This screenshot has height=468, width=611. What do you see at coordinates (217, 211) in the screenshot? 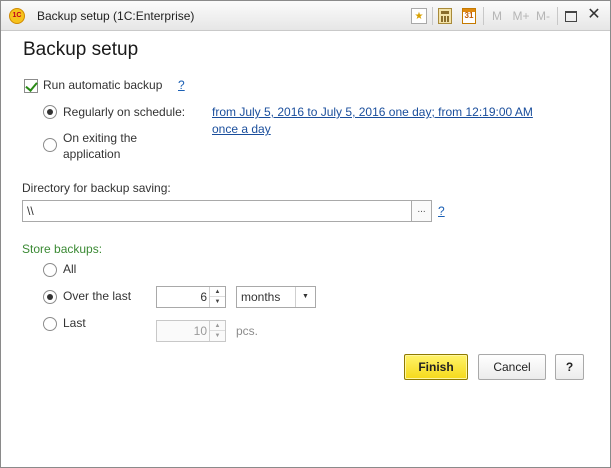
I see `directory-input: \\` at bounding box center [217, 211].